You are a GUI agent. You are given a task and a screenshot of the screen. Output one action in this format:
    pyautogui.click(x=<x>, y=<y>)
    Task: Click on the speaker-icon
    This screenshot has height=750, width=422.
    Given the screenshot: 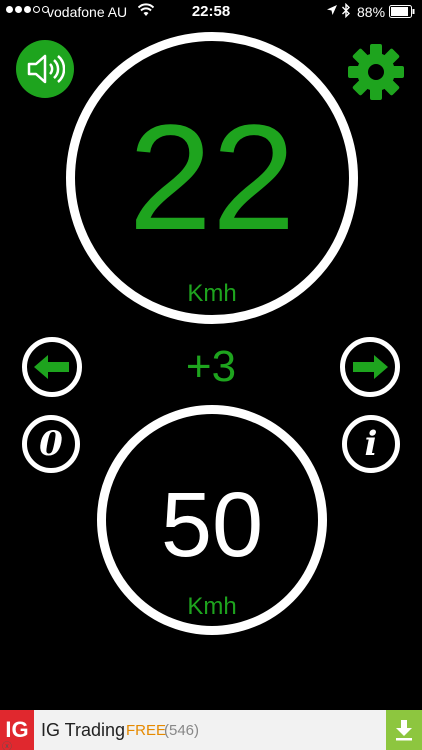 What is the action you would take?
    pyautogui.click(x=46, y=69)
    